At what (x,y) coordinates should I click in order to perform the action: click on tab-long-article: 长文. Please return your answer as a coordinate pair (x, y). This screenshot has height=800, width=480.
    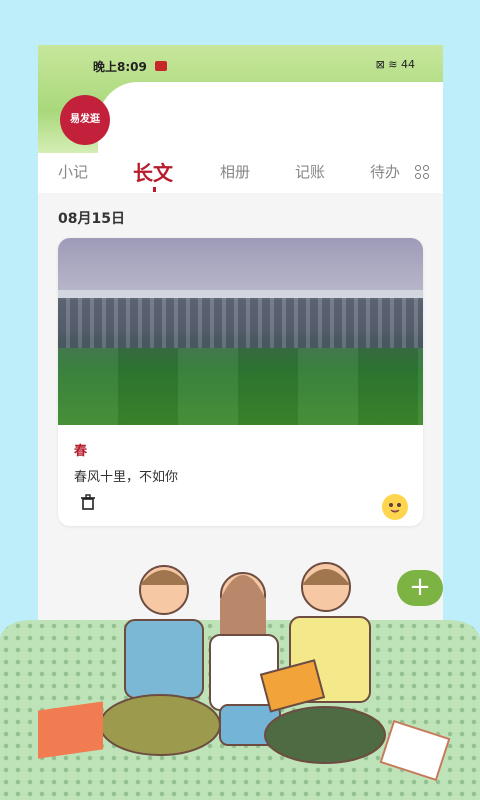
    Looking at the image, I should click on (153, 171).